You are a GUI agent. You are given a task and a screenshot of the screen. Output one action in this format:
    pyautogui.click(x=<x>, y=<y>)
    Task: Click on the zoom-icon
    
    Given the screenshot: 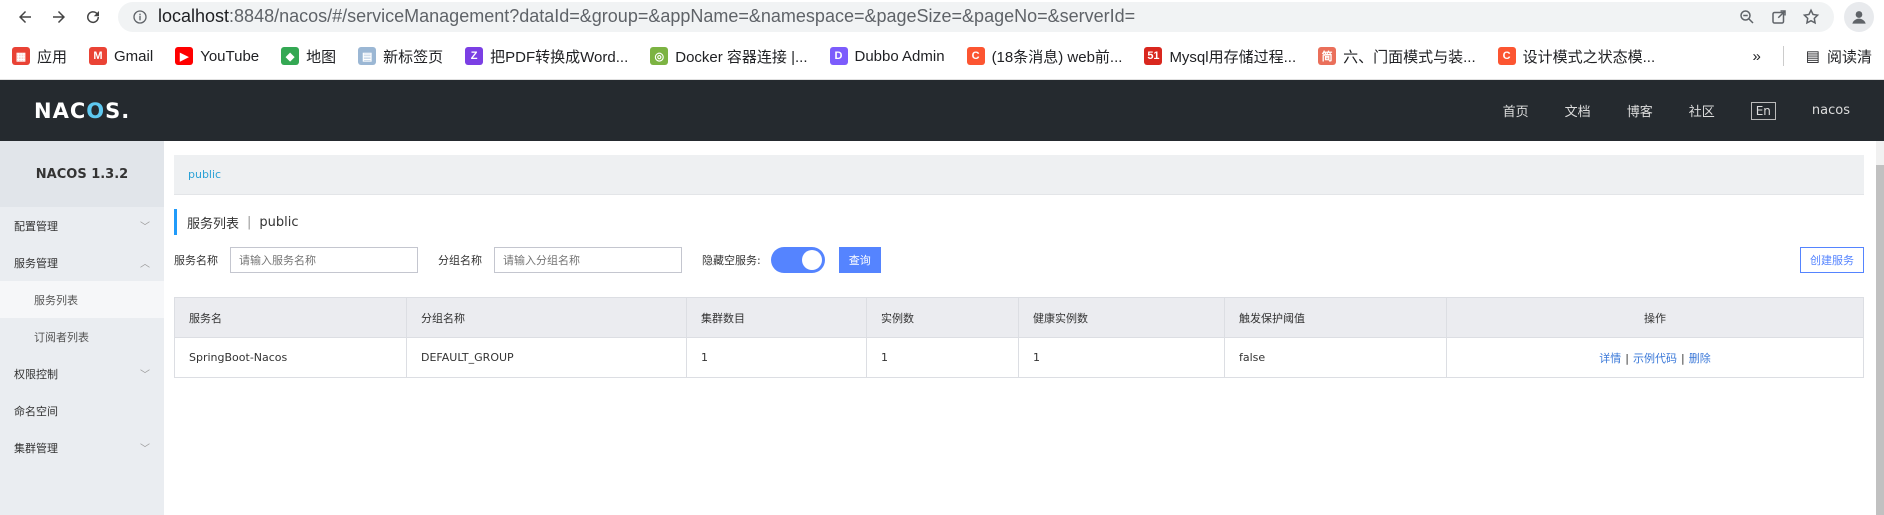 What is the action you would take?
    pyautogui.click(x=1747, y=17)
    